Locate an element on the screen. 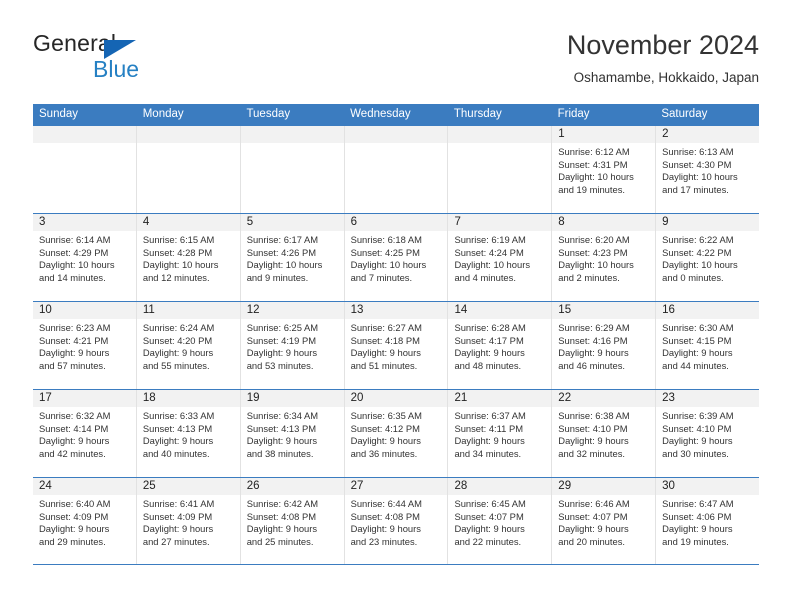 This screenshot has height=612, width=792. sunrise-text: Sunrise: 6:13 AM is located at coordinates (698, 151).